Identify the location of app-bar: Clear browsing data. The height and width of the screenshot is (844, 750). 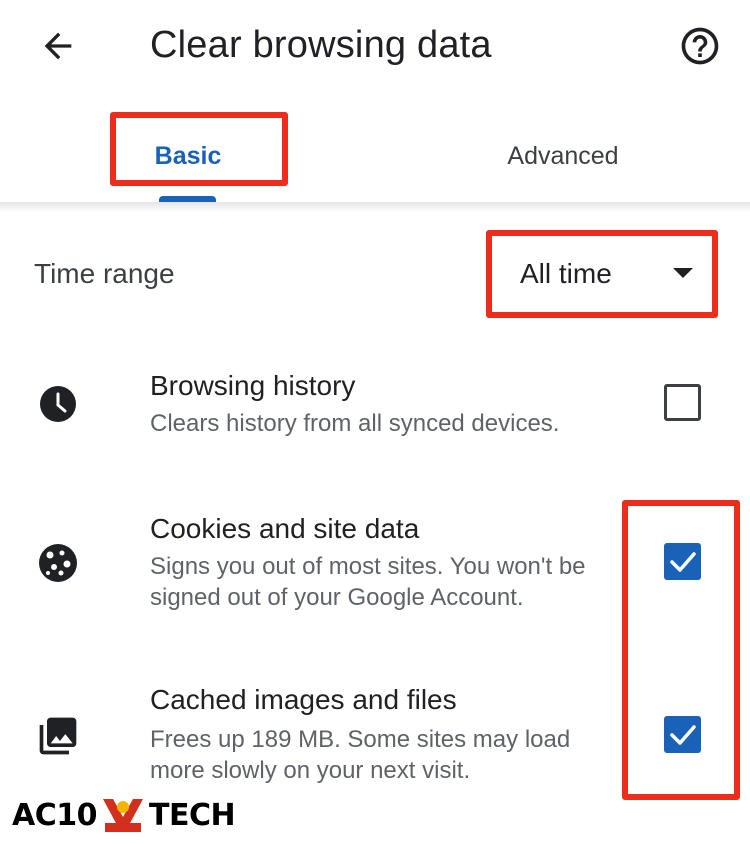
(375, 46).